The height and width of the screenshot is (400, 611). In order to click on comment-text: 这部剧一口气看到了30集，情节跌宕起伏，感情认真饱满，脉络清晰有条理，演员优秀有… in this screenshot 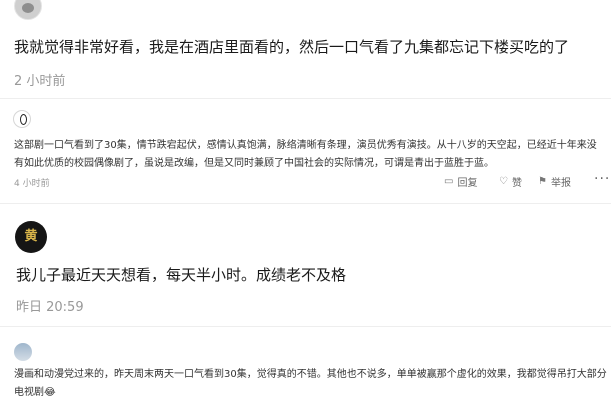, I will do `click(305, 154)`.